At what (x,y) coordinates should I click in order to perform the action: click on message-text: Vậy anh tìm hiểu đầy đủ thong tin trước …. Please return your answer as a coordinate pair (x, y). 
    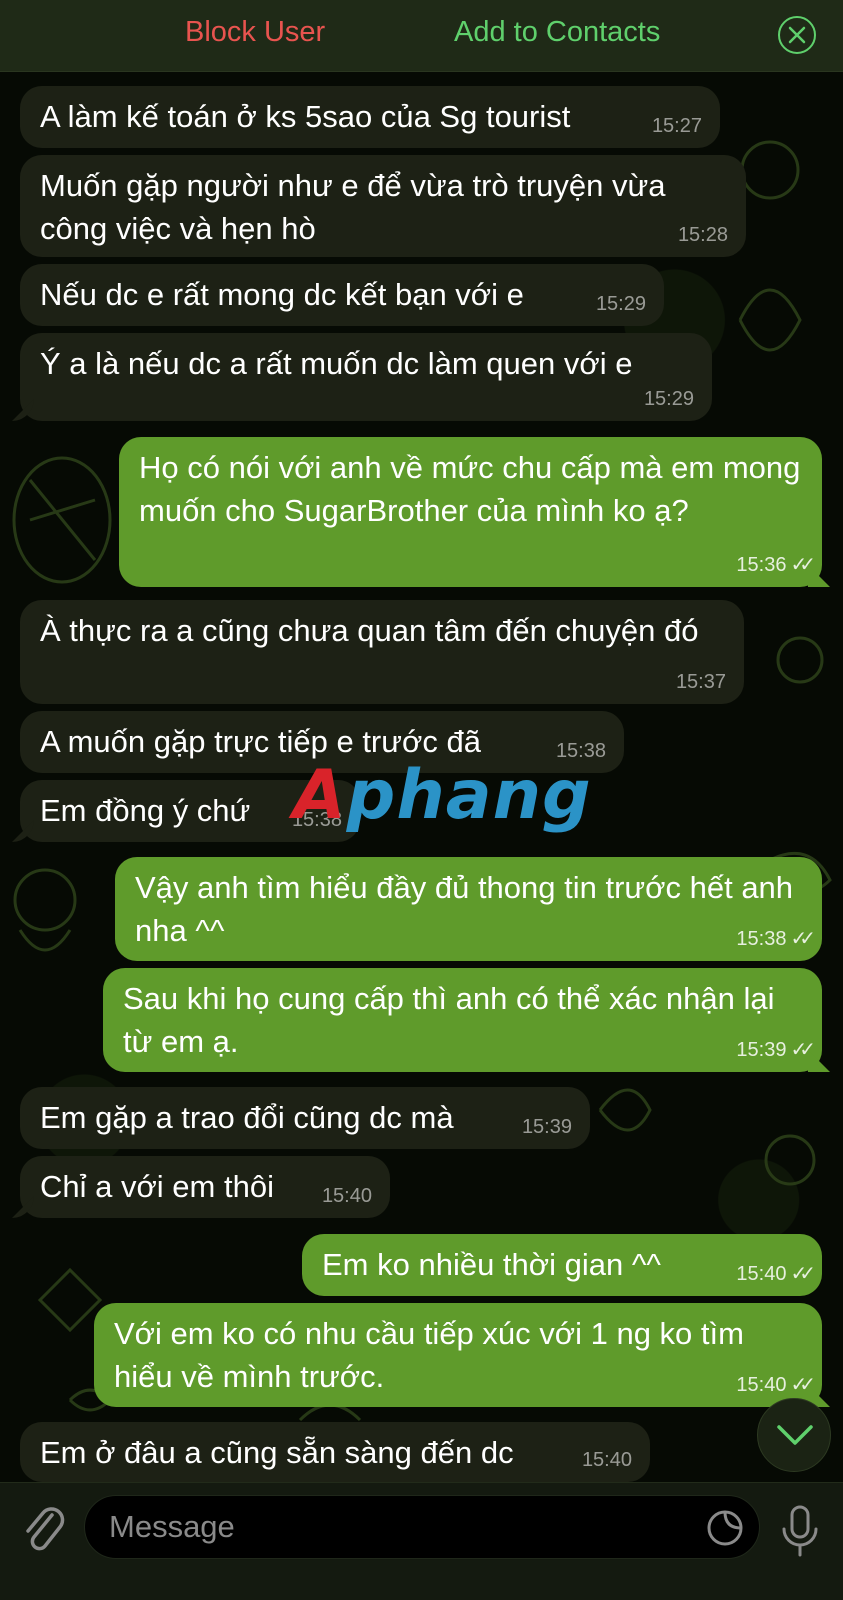
    Looking at the image, I should click on (468, 909).